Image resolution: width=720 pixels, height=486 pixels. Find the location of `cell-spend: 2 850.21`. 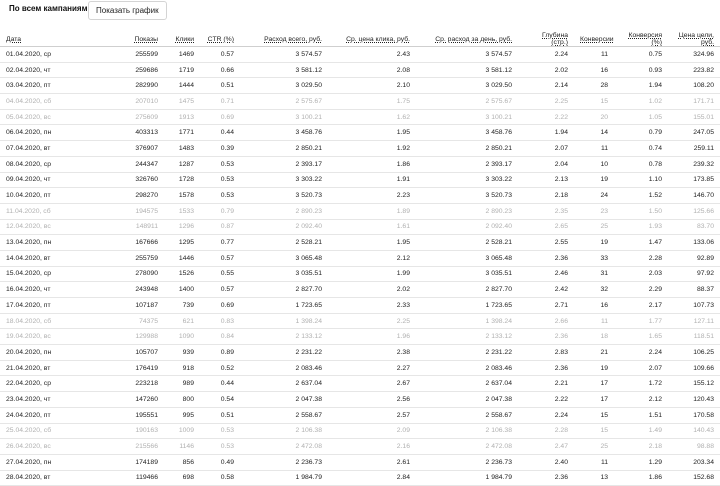

cell-spend: 2 850.21 is located at coordinates (284, 148).